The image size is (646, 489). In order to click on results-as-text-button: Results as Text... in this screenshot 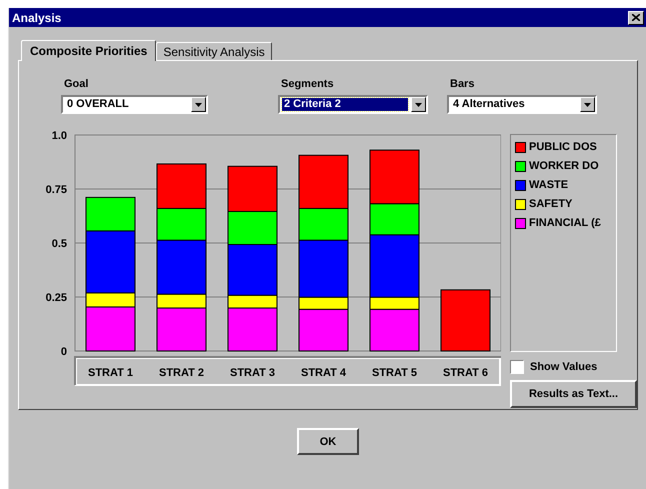, I will do `click(573, 394)`.